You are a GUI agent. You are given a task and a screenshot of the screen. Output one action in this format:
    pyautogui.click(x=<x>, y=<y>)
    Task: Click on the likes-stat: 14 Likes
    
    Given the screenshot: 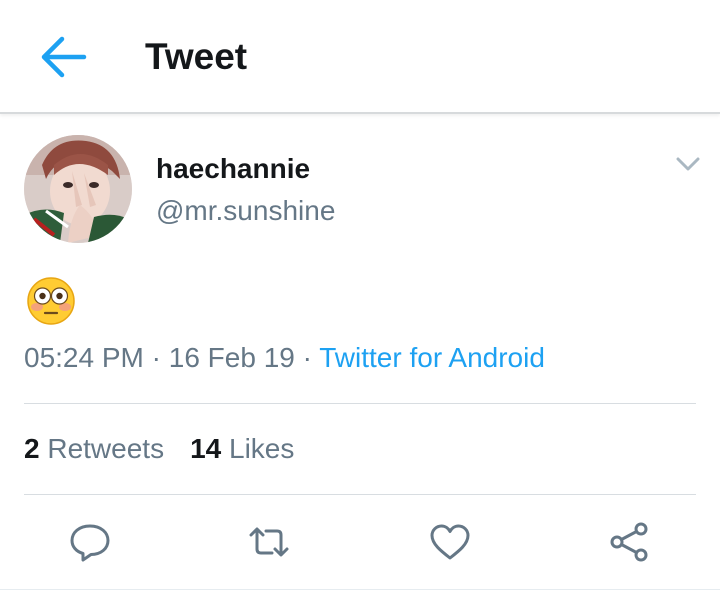 What is the action you would take?
    pyautogui.click(x=242, y=448)
    